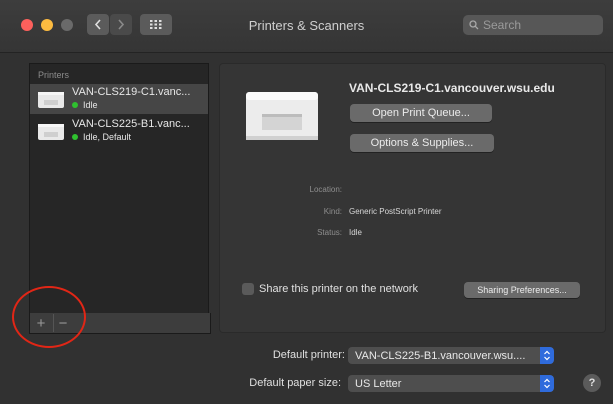 This screenshot has width=613, height=404. Describe the element at coordinates (119, 131) in the screenshot. I see `printer-list-item: VAN-CLS225-B1.vanc... Idle, Default` at that location.